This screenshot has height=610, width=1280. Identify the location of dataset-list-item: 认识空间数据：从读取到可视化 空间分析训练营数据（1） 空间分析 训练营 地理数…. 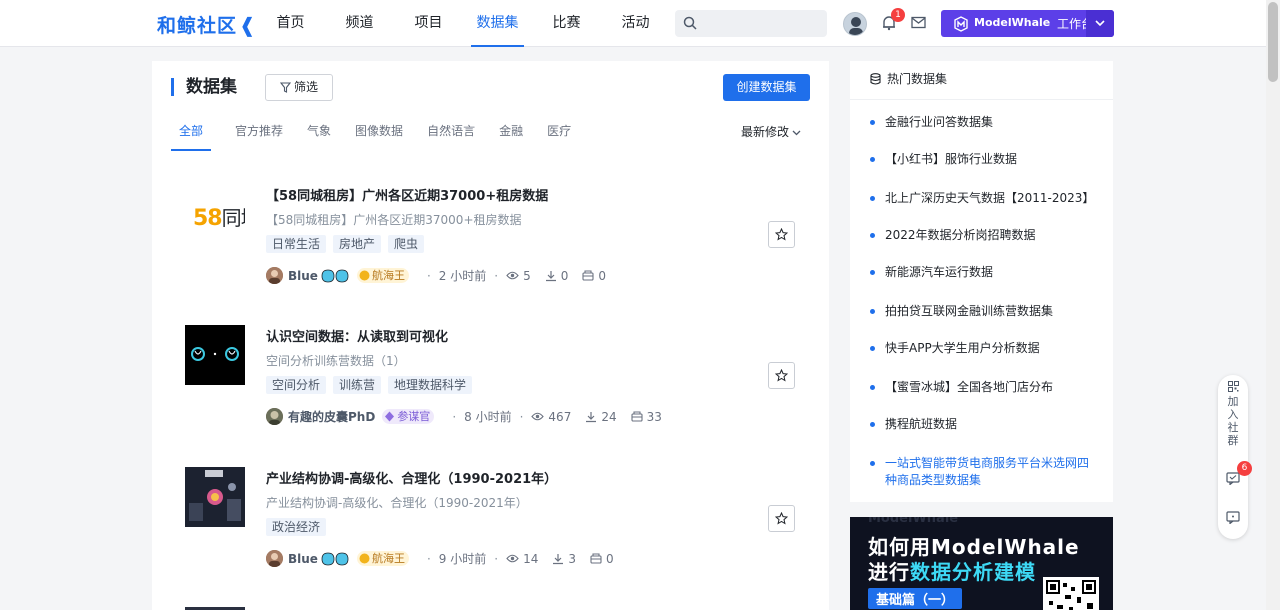
(490, 396).